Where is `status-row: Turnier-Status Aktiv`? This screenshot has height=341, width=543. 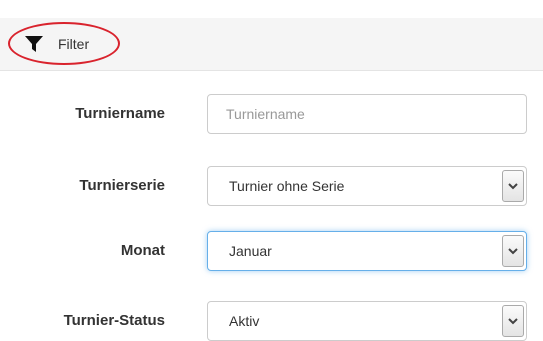 status-row: Turnier-Status Aktiv is located at coordinates (271, 321).